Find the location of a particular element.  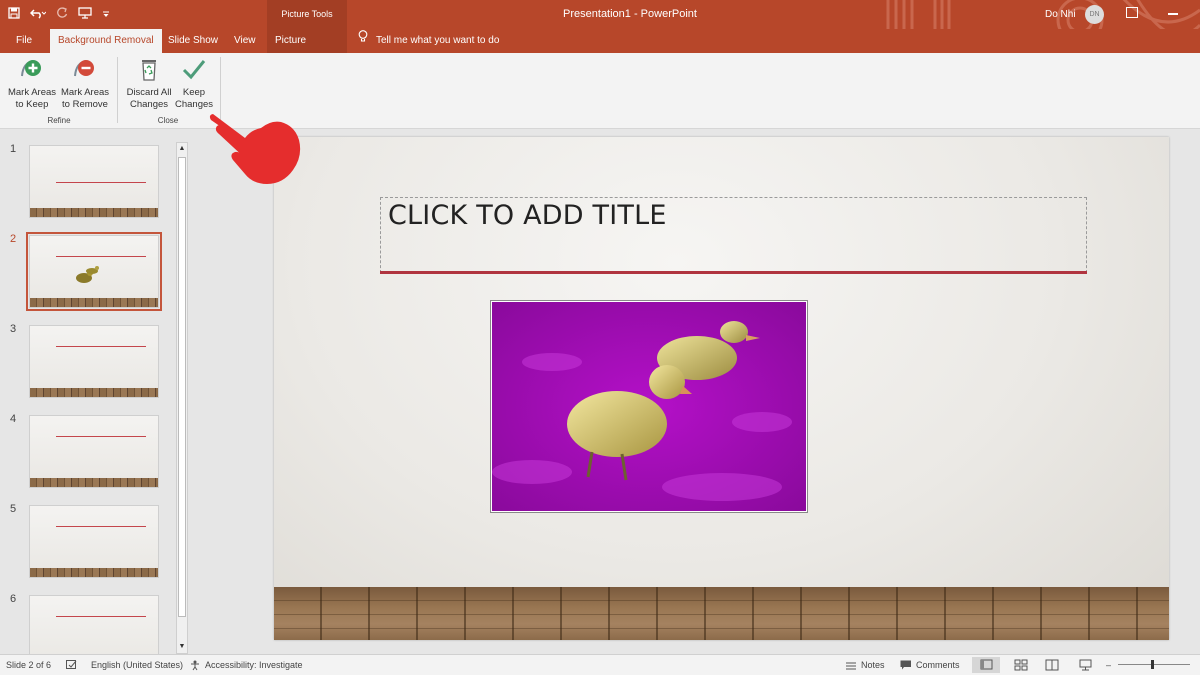

pointing-hand-icon is located at coordinates (255, 148).